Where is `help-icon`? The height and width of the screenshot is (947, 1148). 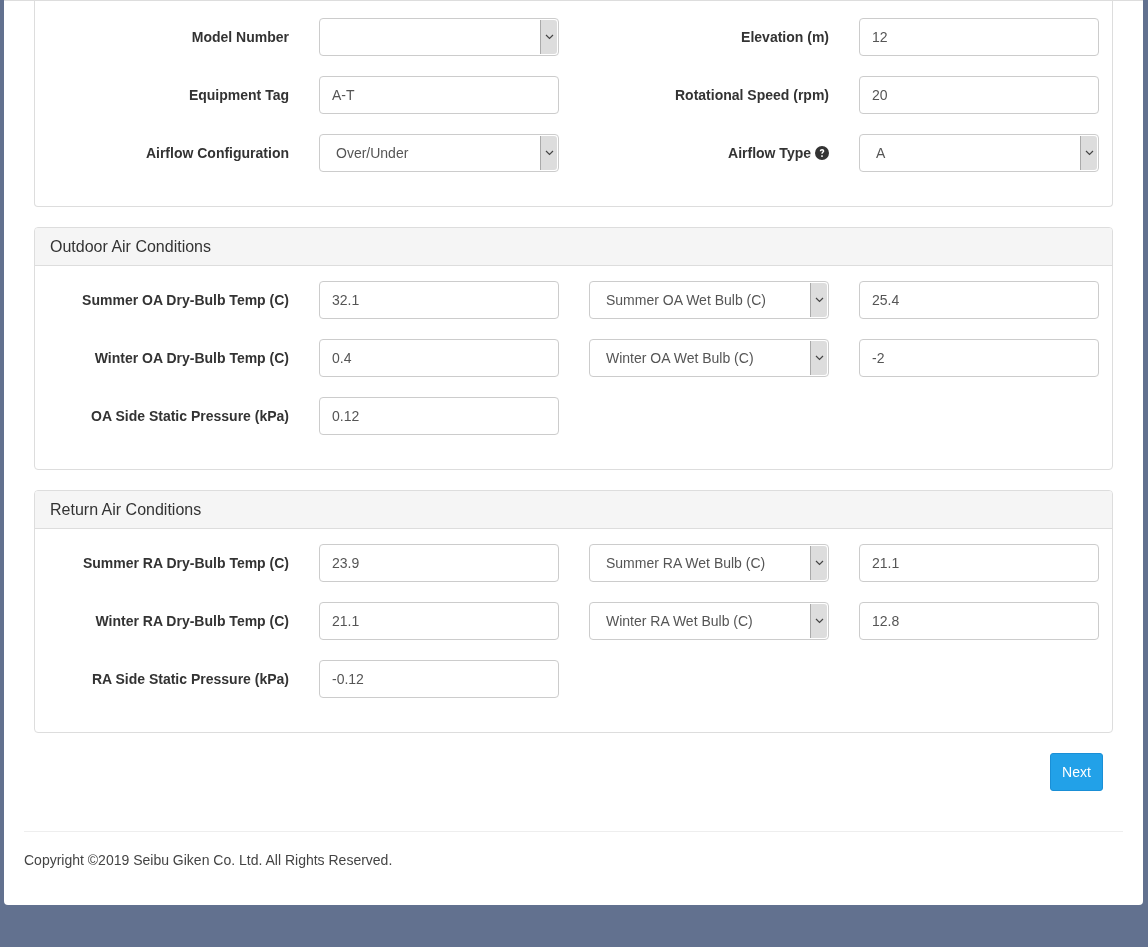
help-icon is located at coordinates (822, 153).